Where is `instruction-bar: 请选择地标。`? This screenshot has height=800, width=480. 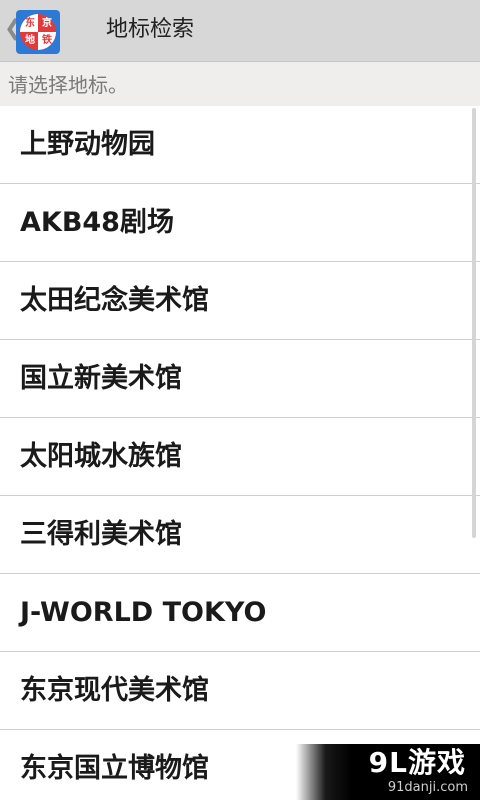 instruction-bar: 请选择地标。 is located at coordinates (240, 84).